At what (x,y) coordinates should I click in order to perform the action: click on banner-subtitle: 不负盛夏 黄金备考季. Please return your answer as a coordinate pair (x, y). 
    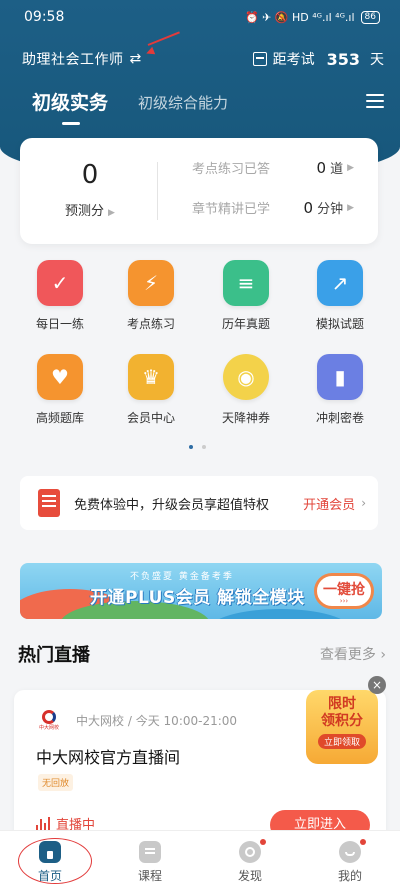
    Looking at the image, I should click on (182, 577).